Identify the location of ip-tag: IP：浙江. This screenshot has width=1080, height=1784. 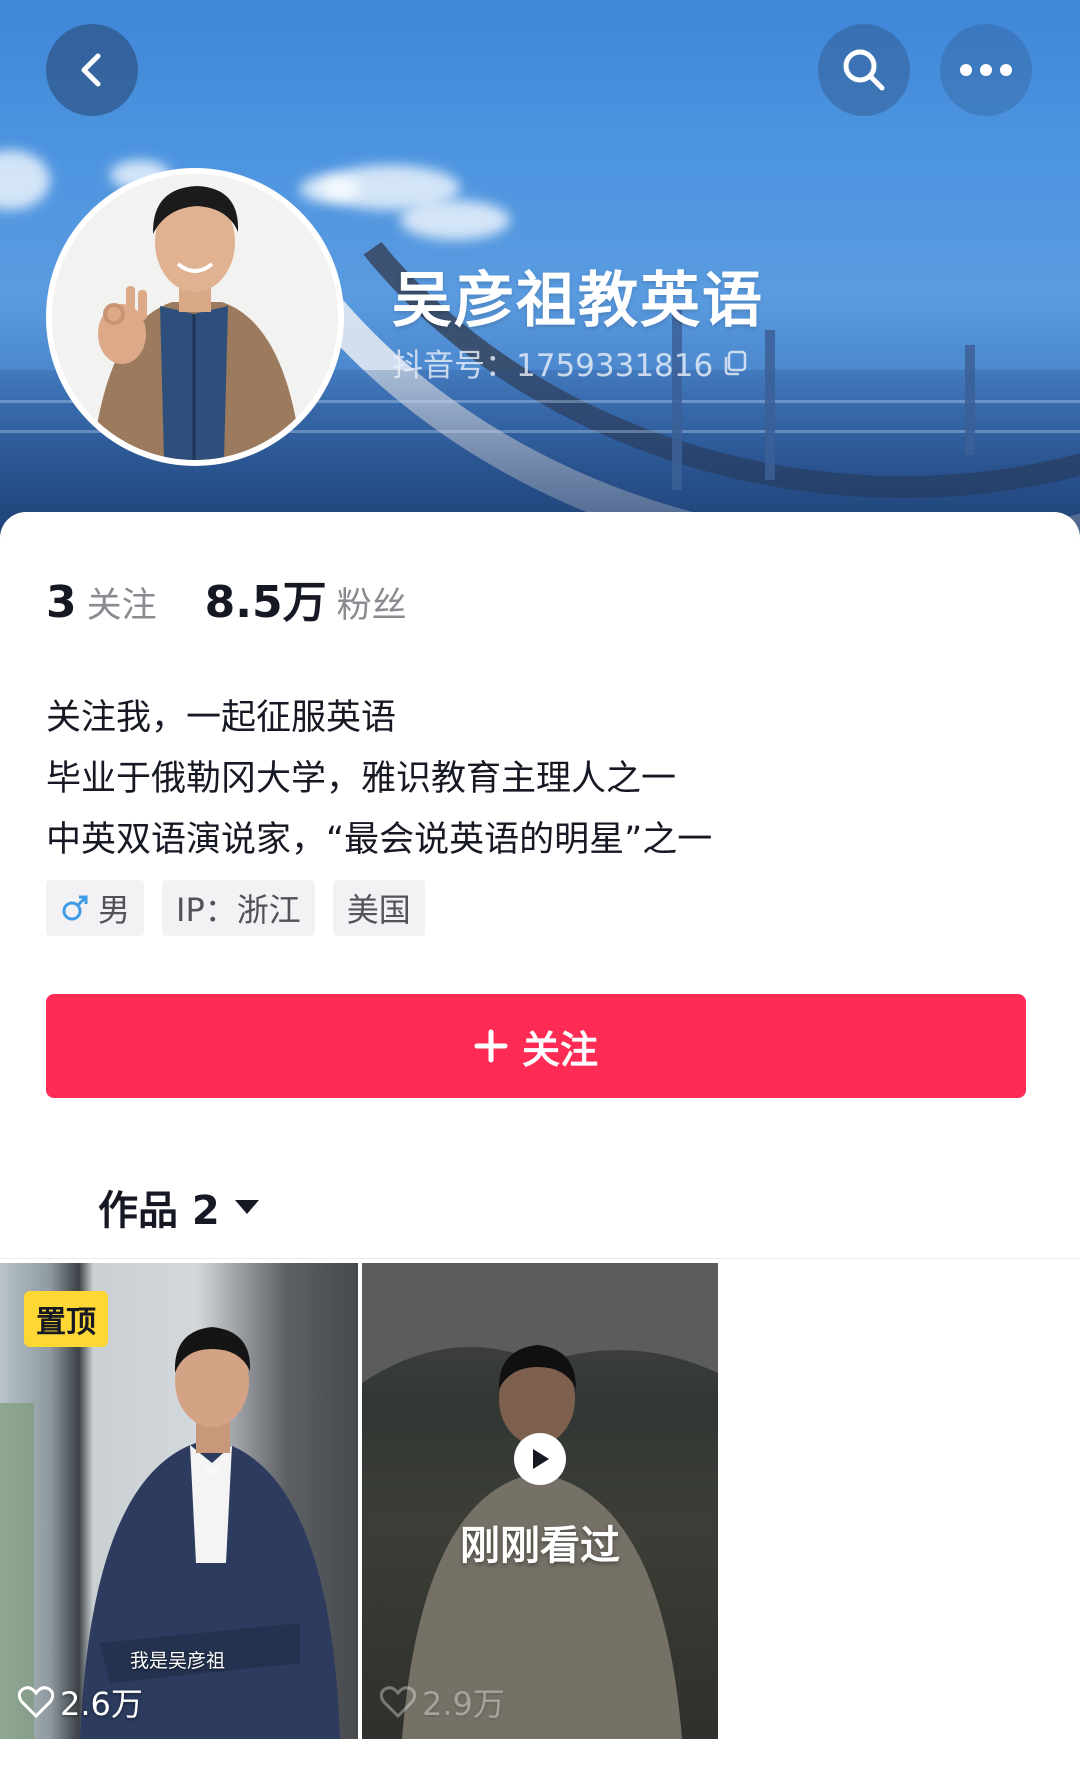
(238, 908).